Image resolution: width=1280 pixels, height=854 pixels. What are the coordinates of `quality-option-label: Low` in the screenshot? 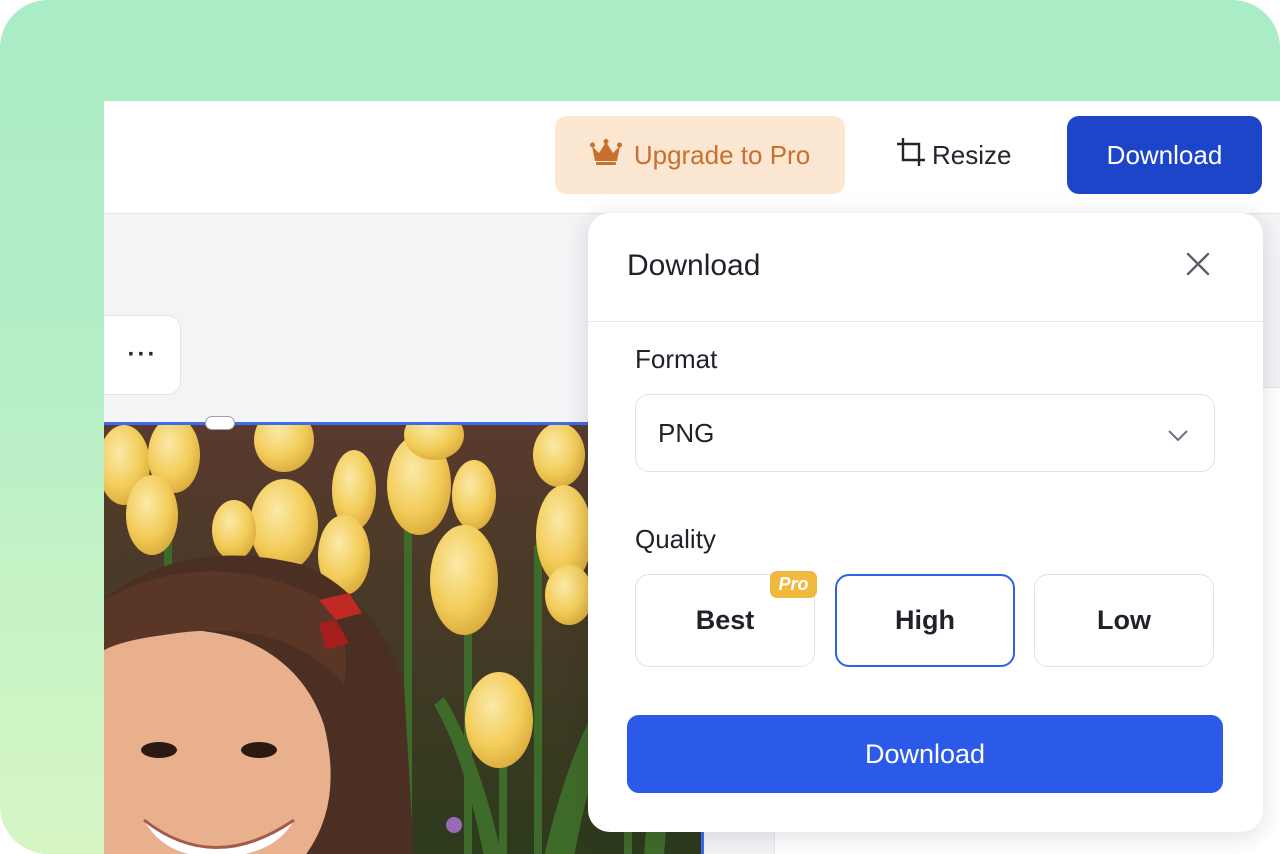 It's located at (1124, 620).